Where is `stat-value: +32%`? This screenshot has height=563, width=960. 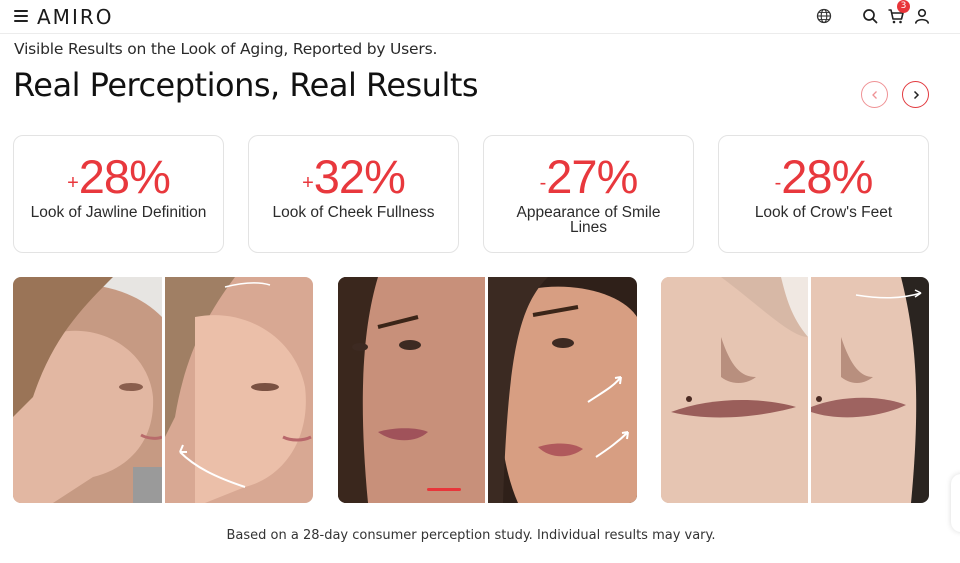 stat-value: +32% is located at coordinates (353, 177).